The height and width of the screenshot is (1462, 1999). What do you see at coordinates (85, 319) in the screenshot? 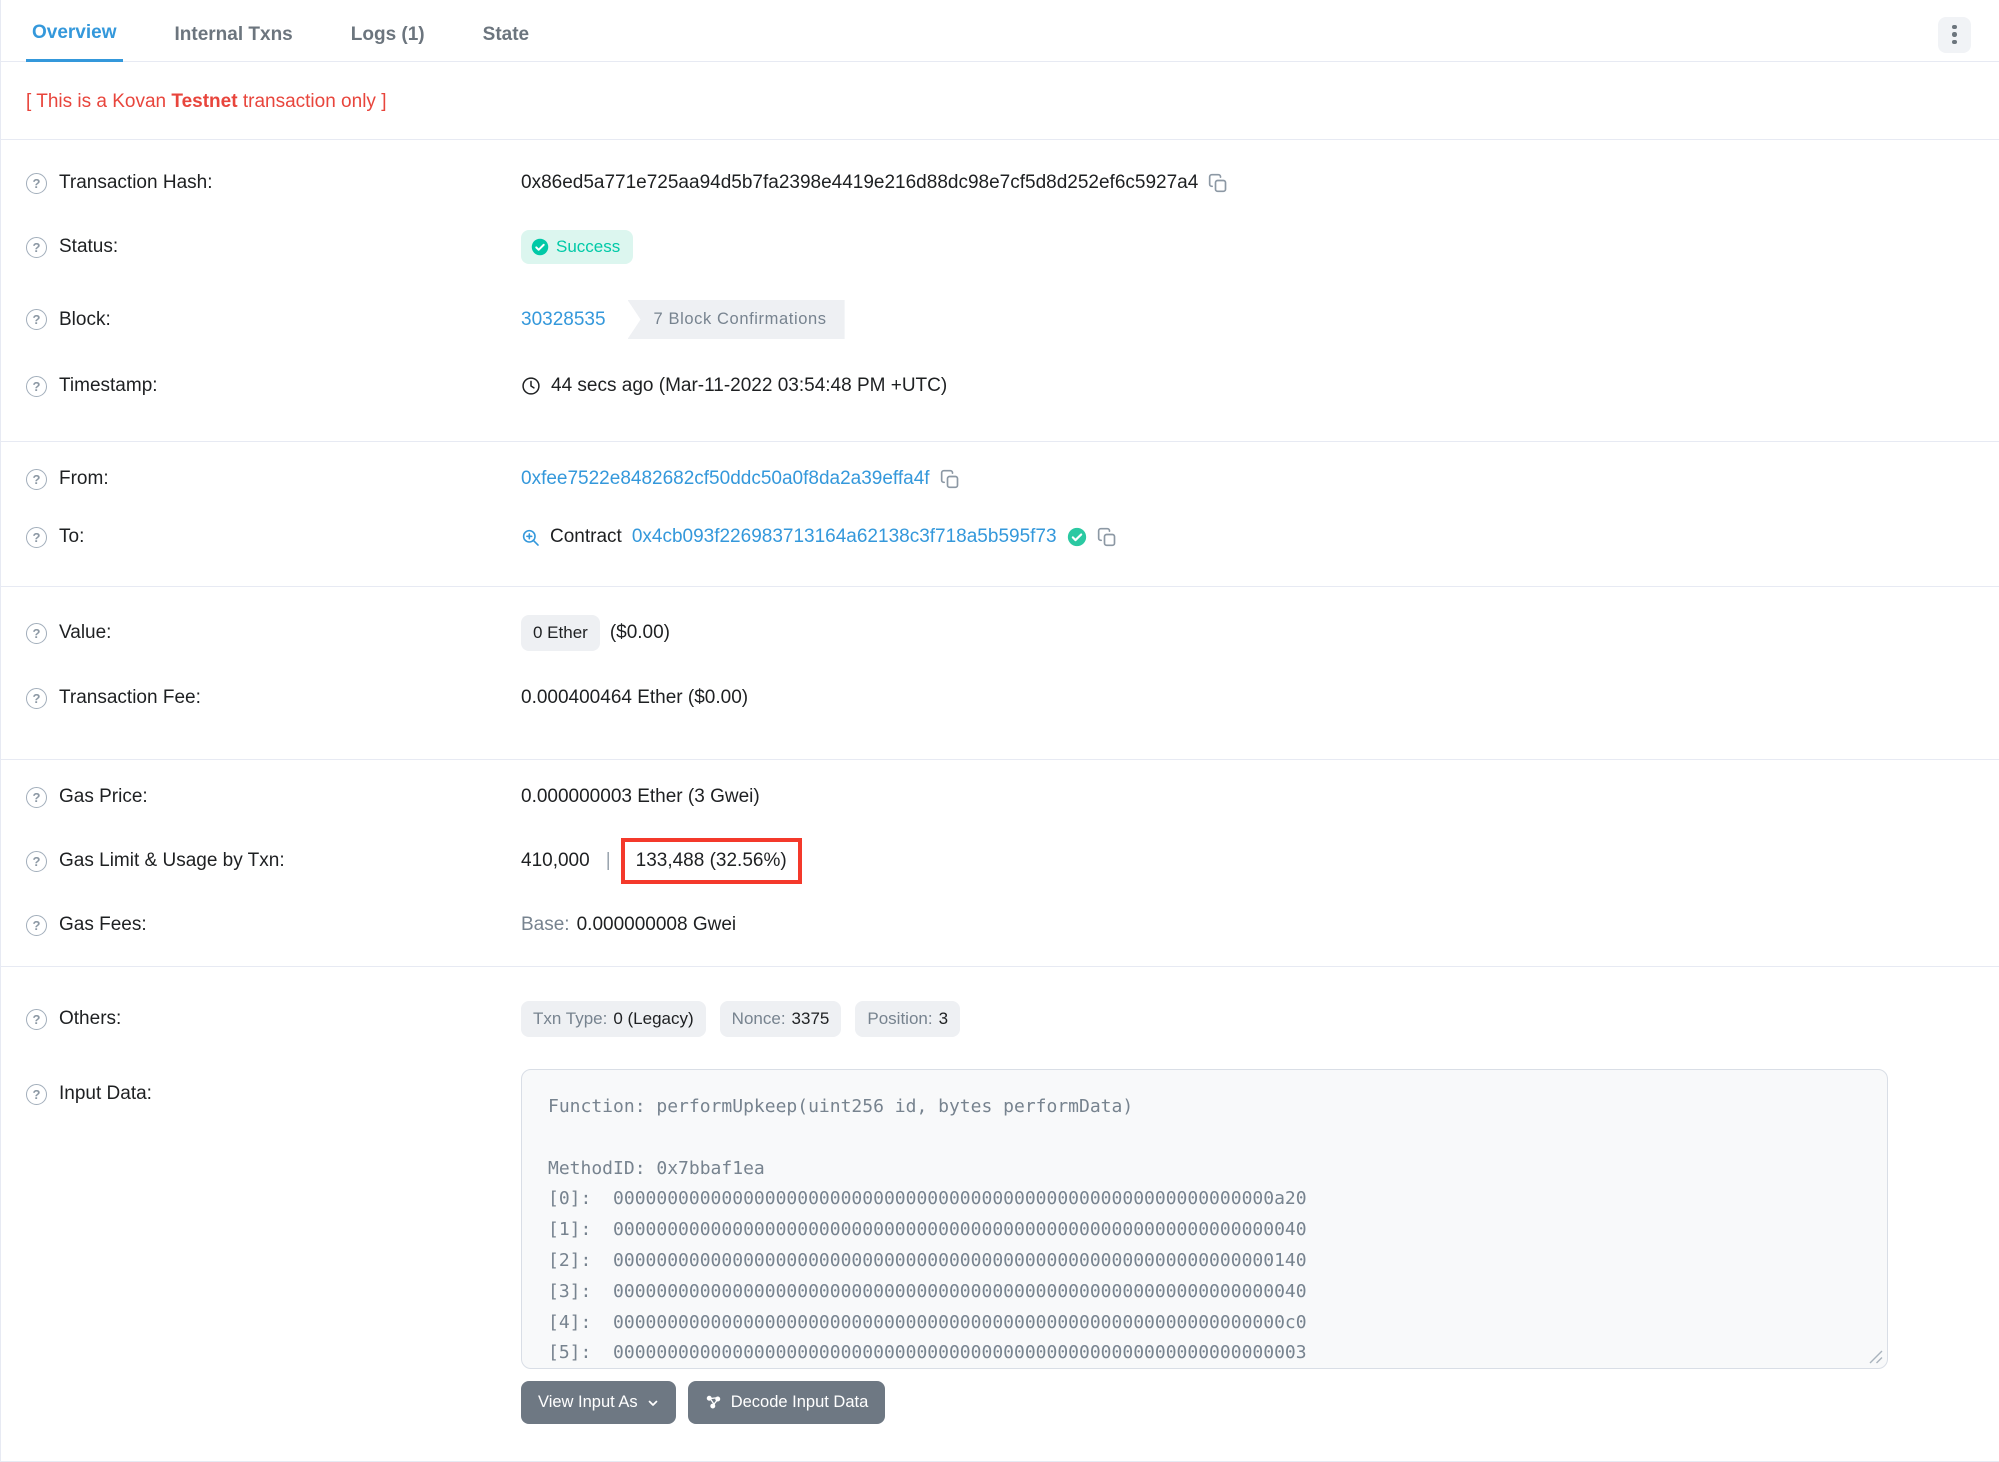
I see `block-label: Block:` at bounding box center [85, 319].